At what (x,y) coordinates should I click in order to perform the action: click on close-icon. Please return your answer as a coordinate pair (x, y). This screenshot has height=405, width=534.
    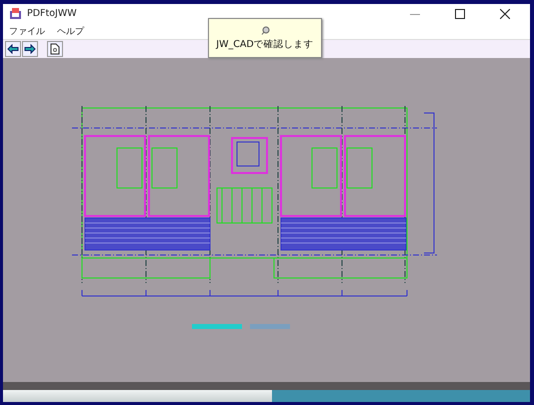
    Looking at the image, I should click on (505, 13).